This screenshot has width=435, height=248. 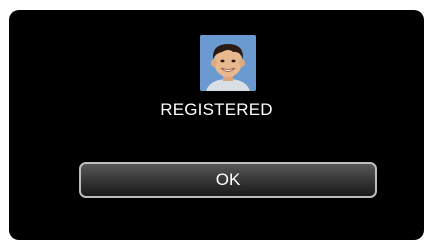 What do you see at coordinates (228, 63) in the screenshot?
I see `face-photo-icon` at bounding box center [228, 63].